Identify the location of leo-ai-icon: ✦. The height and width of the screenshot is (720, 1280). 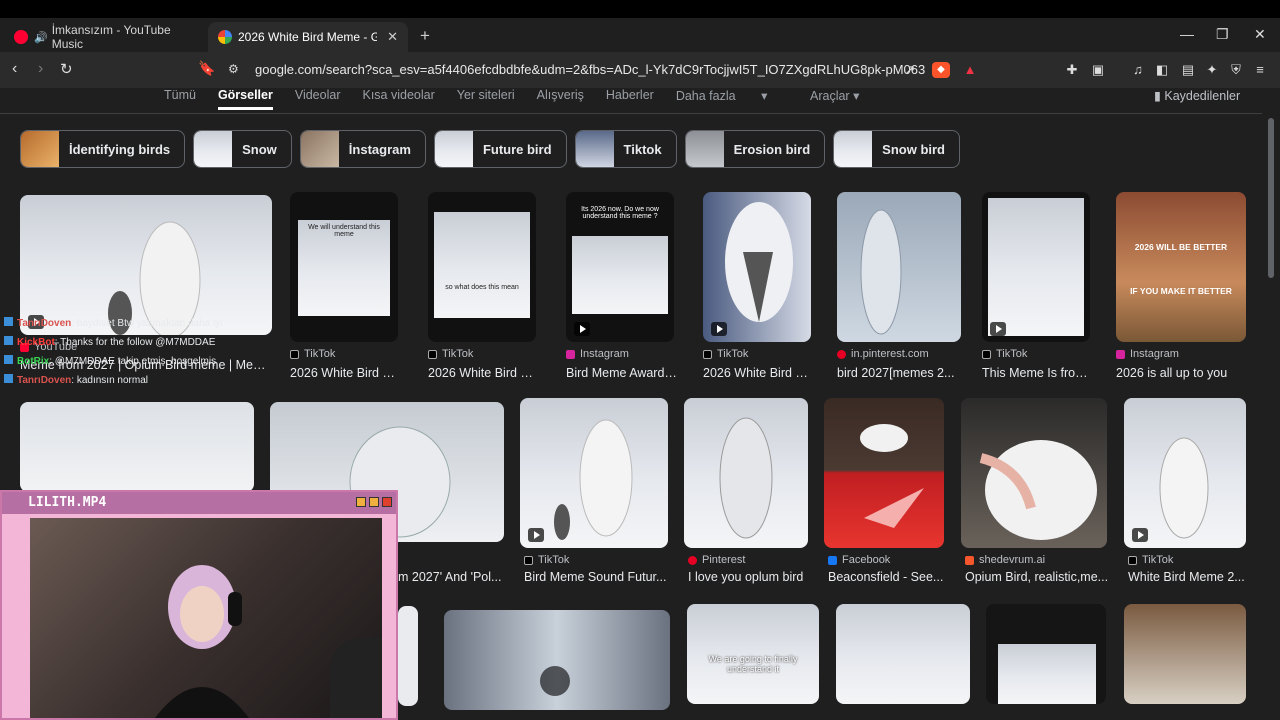
(1212, 70).